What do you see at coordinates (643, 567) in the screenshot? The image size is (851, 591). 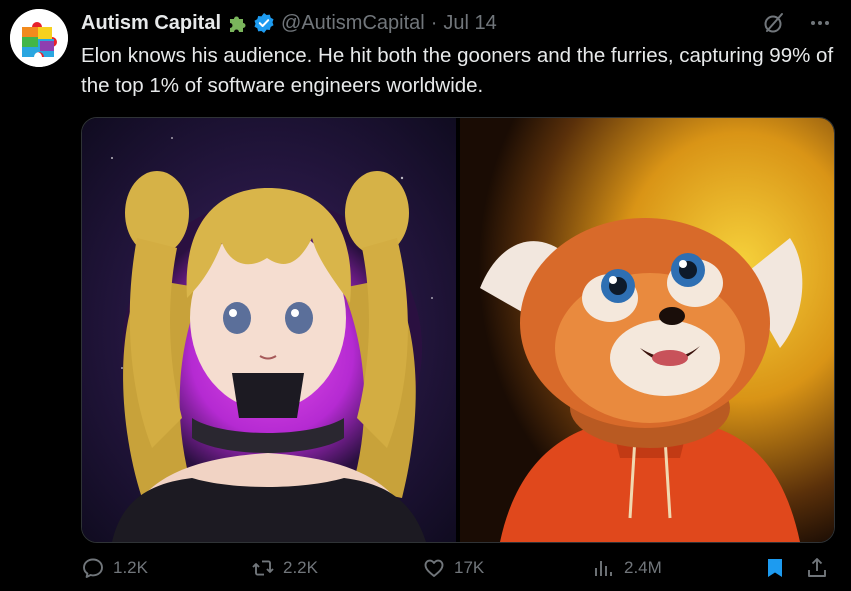 I see `views-count: 2.4M` at bounding box center [643, 567].